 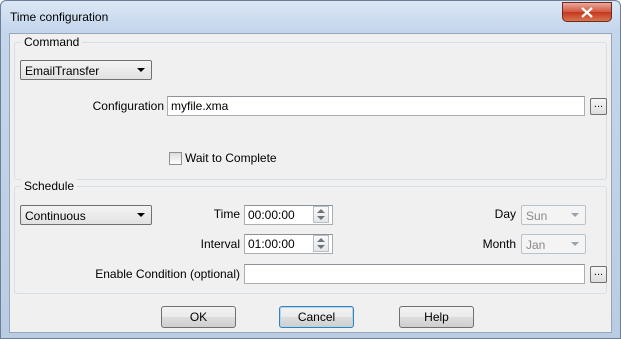 What do you see at coordinates (220, 244) in the screenshot?
I see `interval-label: Interval` at bounding box center [220, 244].